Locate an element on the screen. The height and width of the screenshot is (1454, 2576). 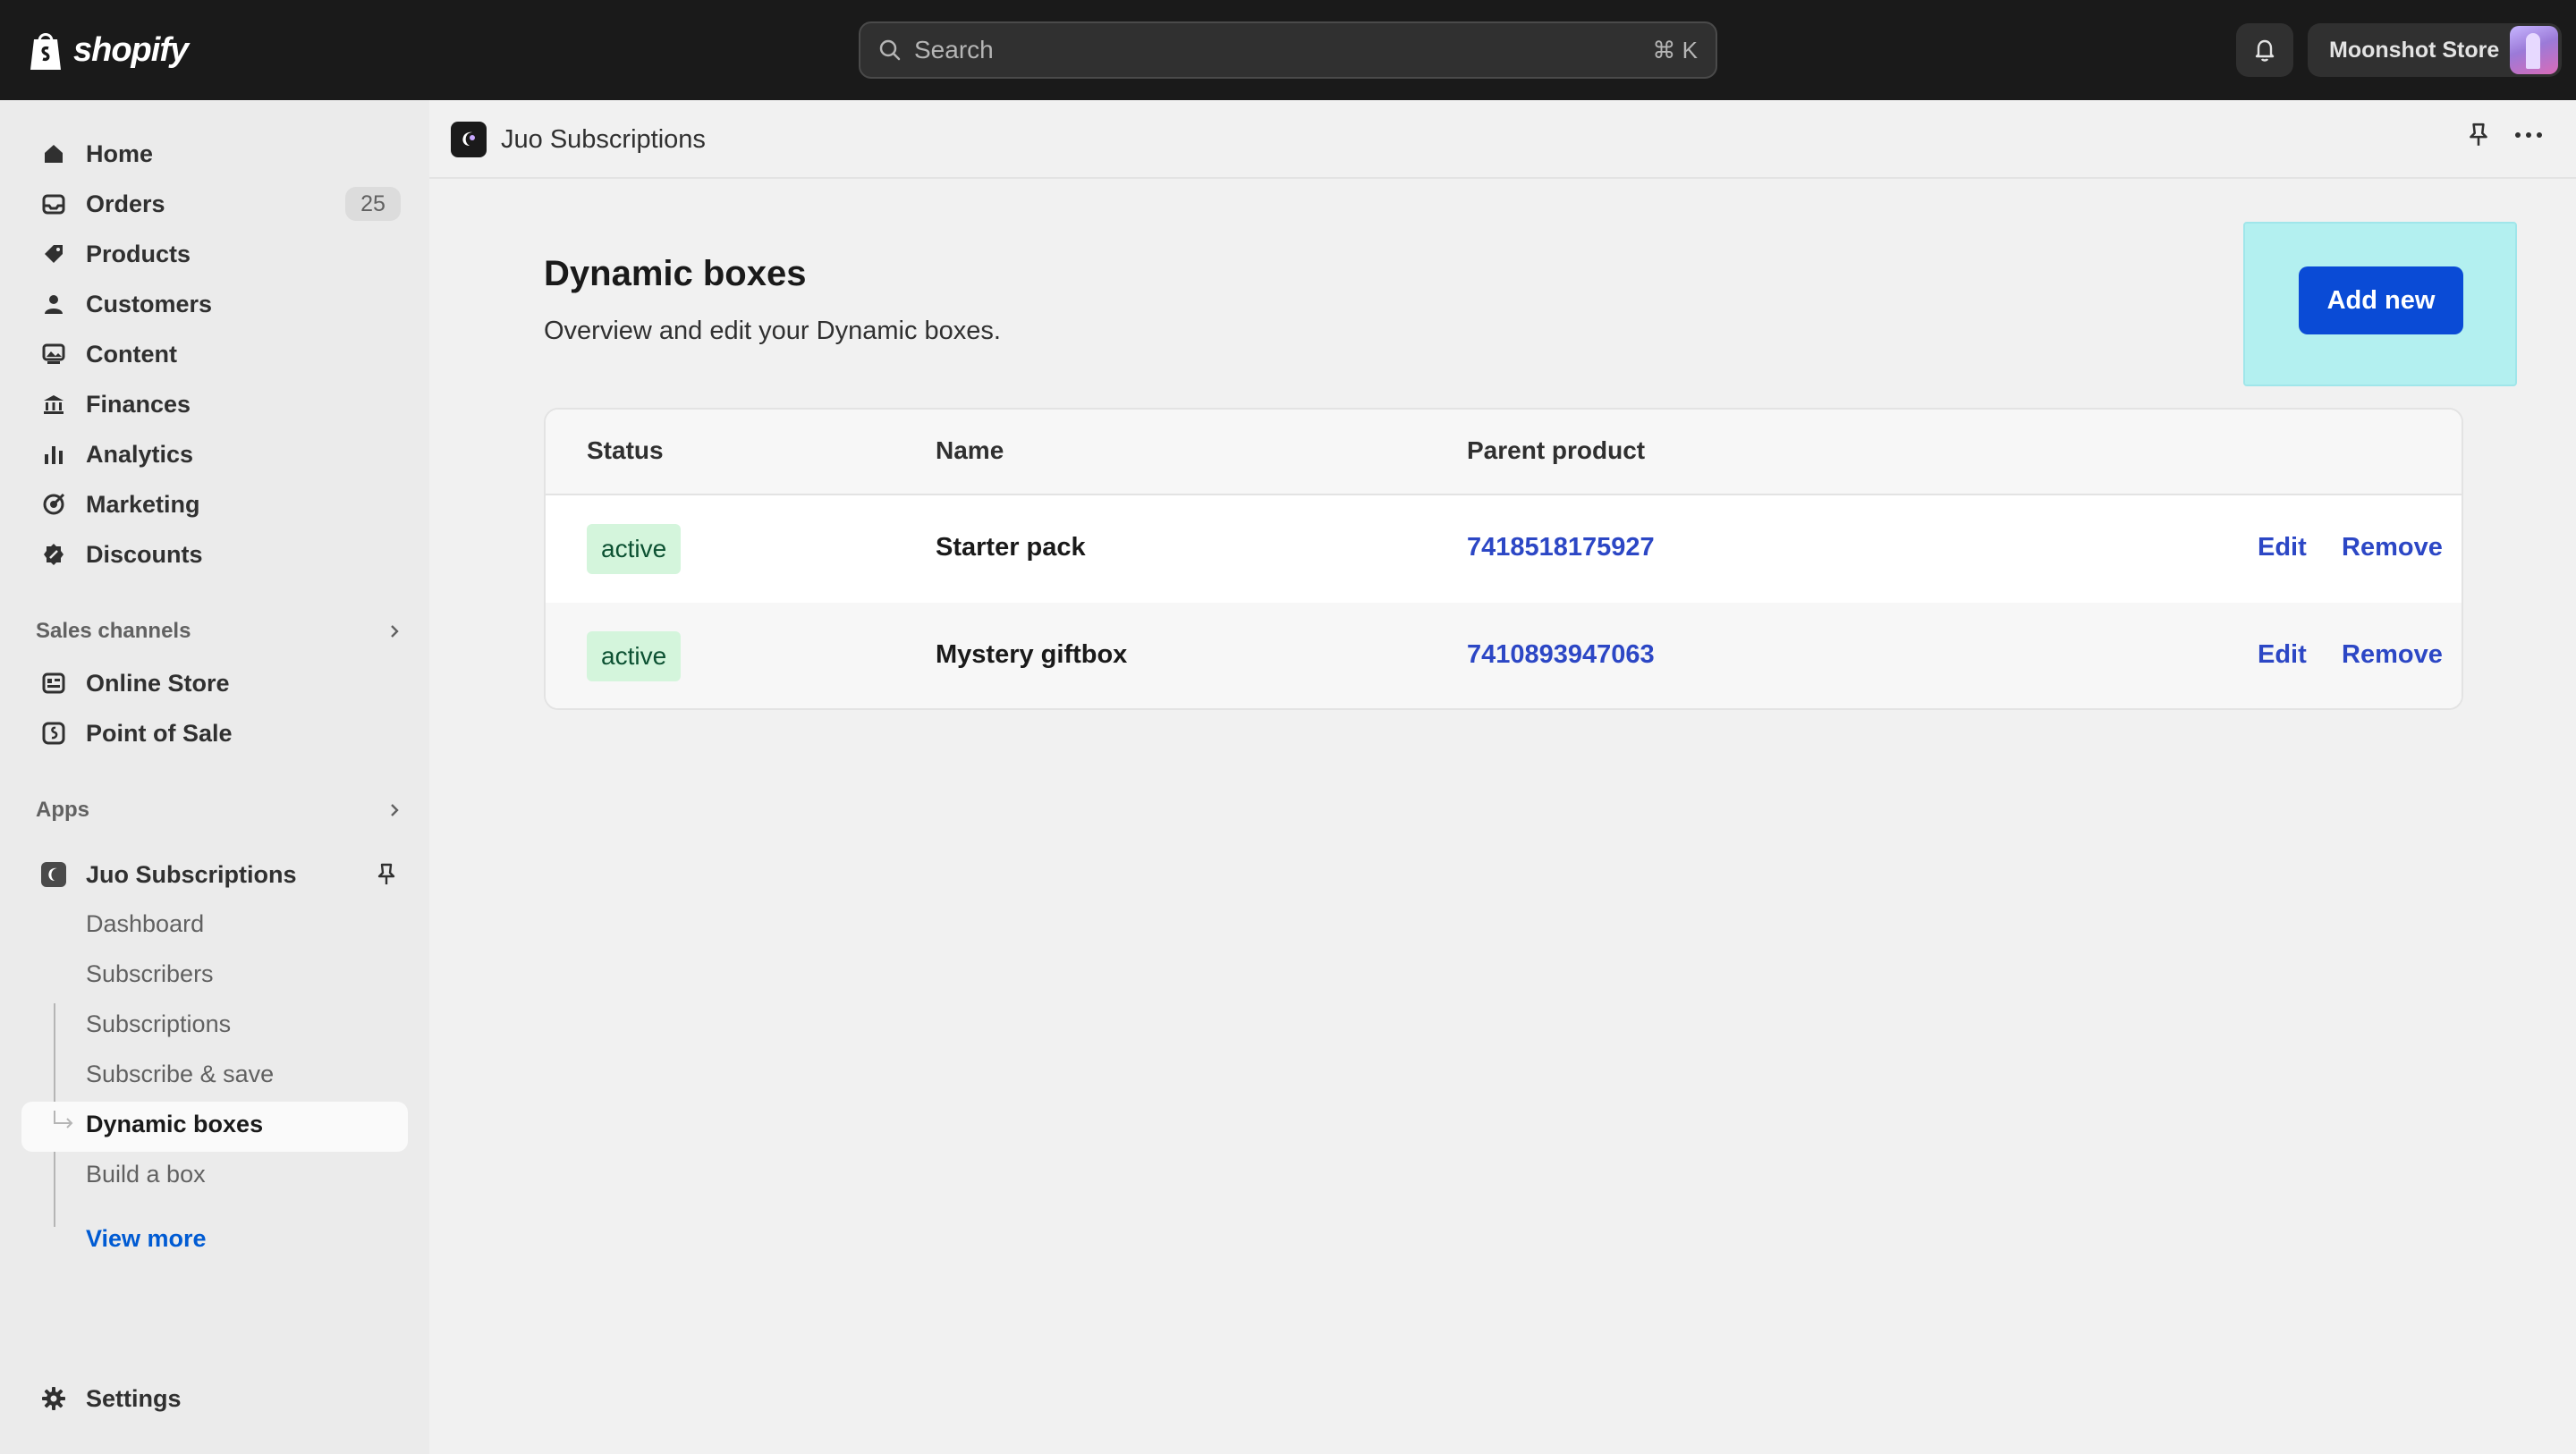
more-horizontal-icon is located at coordinates (2528, 135).